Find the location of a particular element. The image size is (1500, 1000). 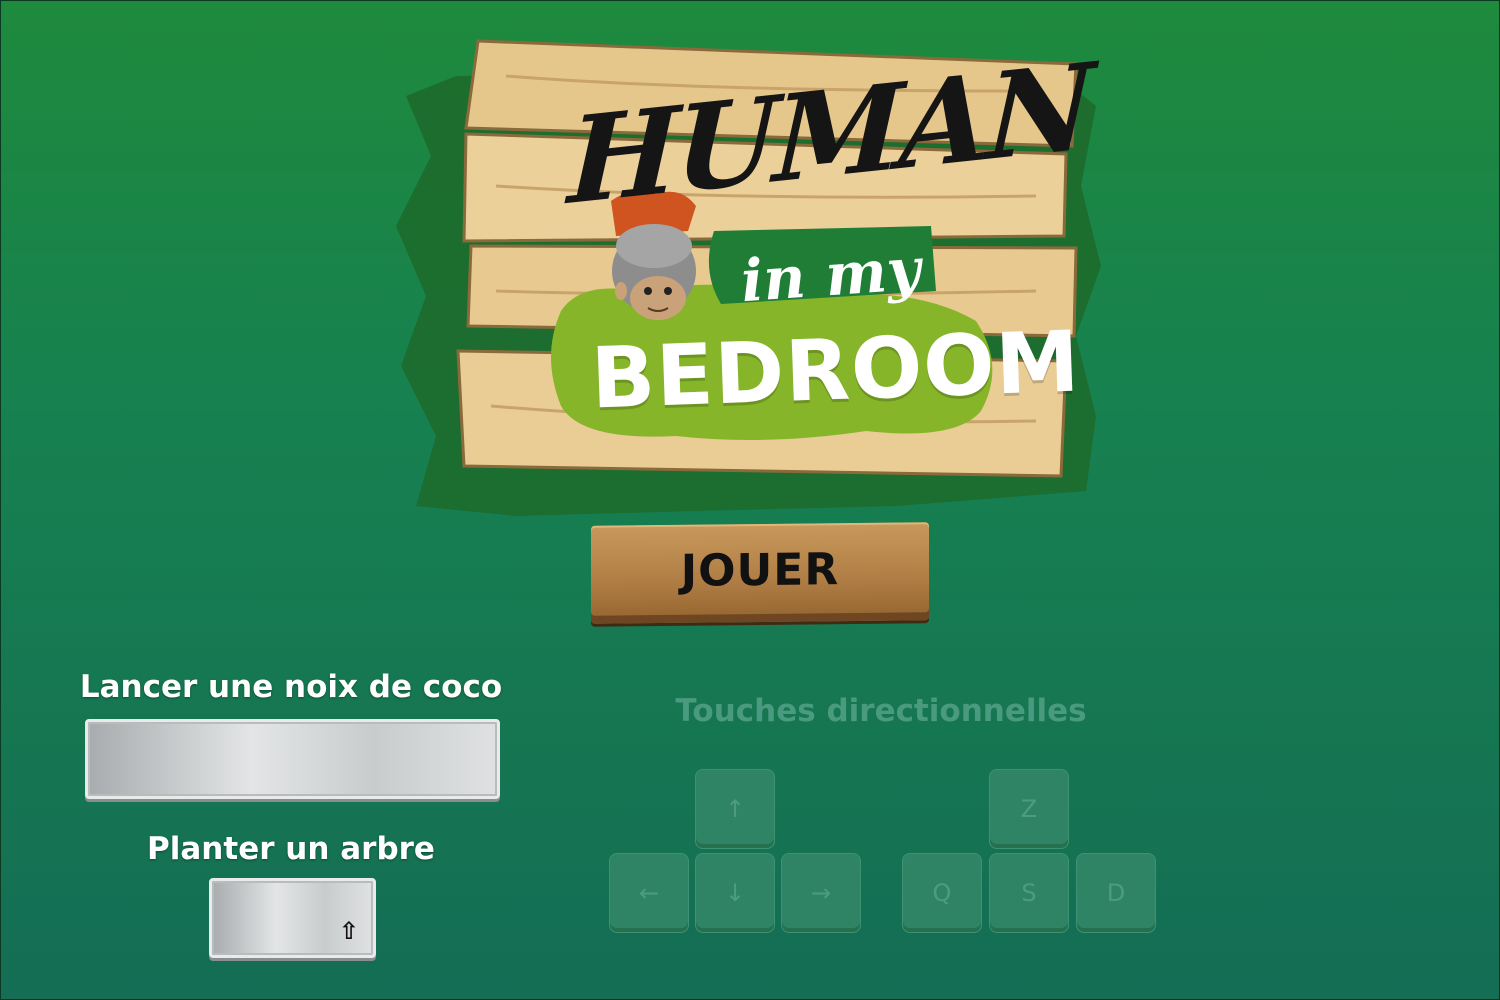

s-key: S is located at coordinates (1029, 893).